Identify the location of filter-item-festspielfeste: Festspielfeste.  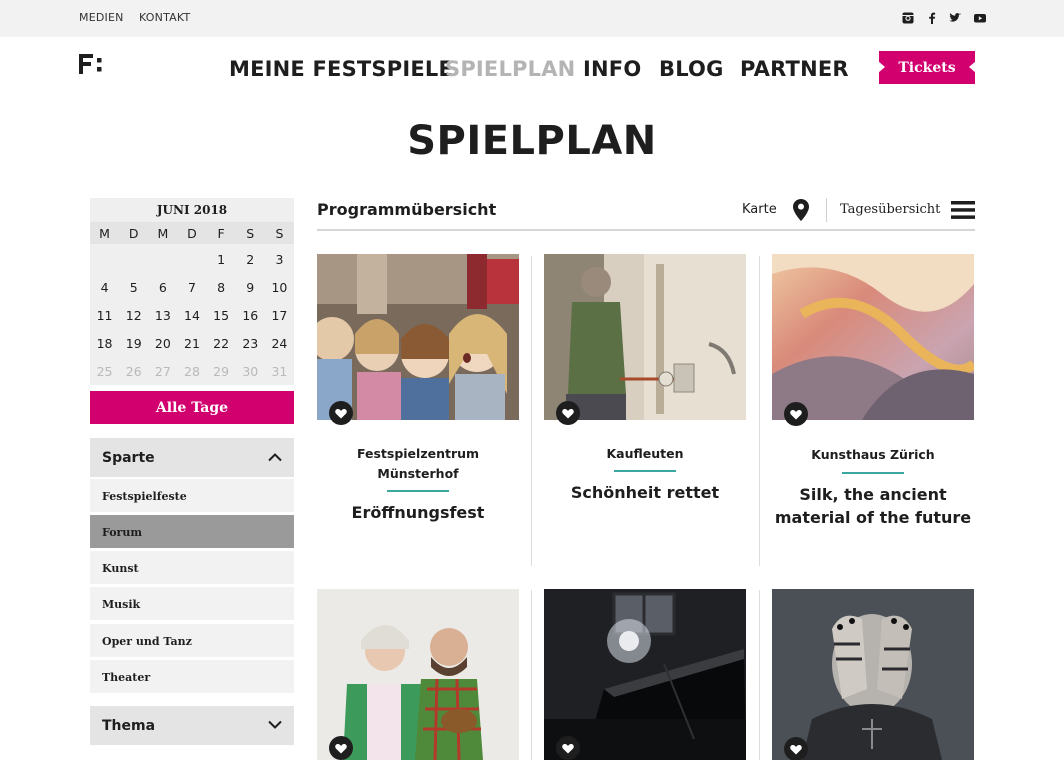
(192, 495).